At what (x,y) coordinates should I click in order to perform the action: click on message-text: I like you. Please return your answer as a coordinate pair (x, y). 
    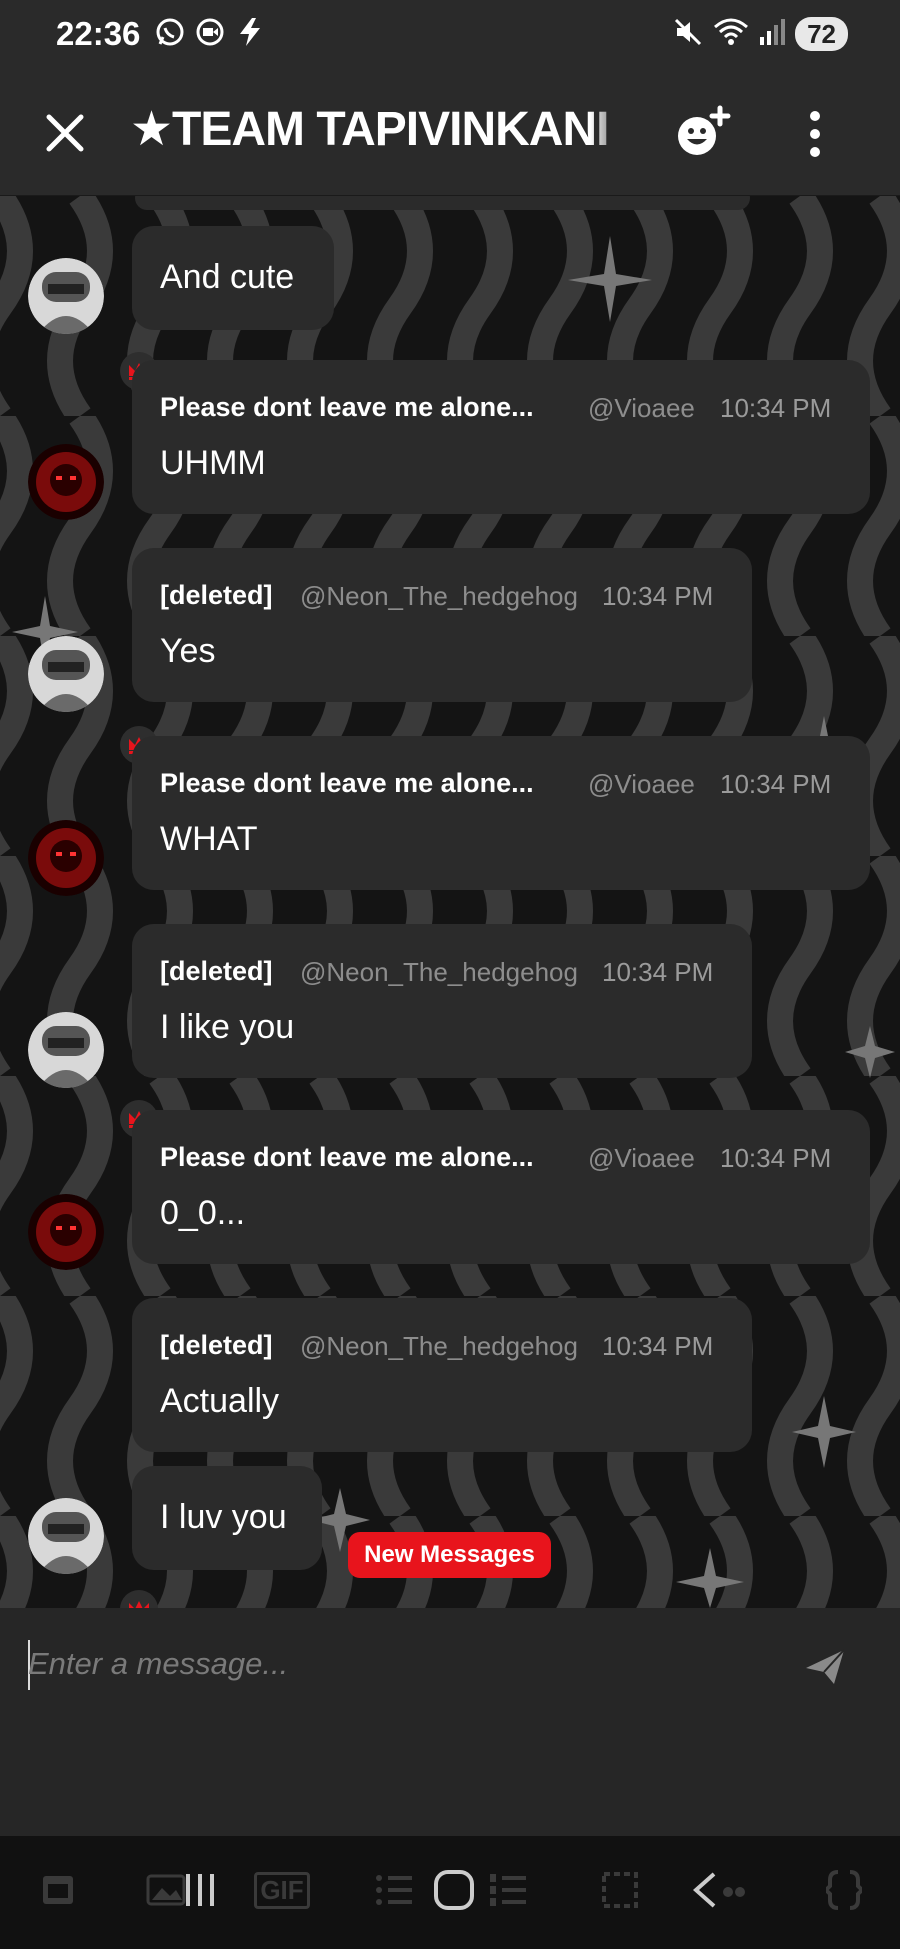
    Looking at the image, I should click on (227, 1027).